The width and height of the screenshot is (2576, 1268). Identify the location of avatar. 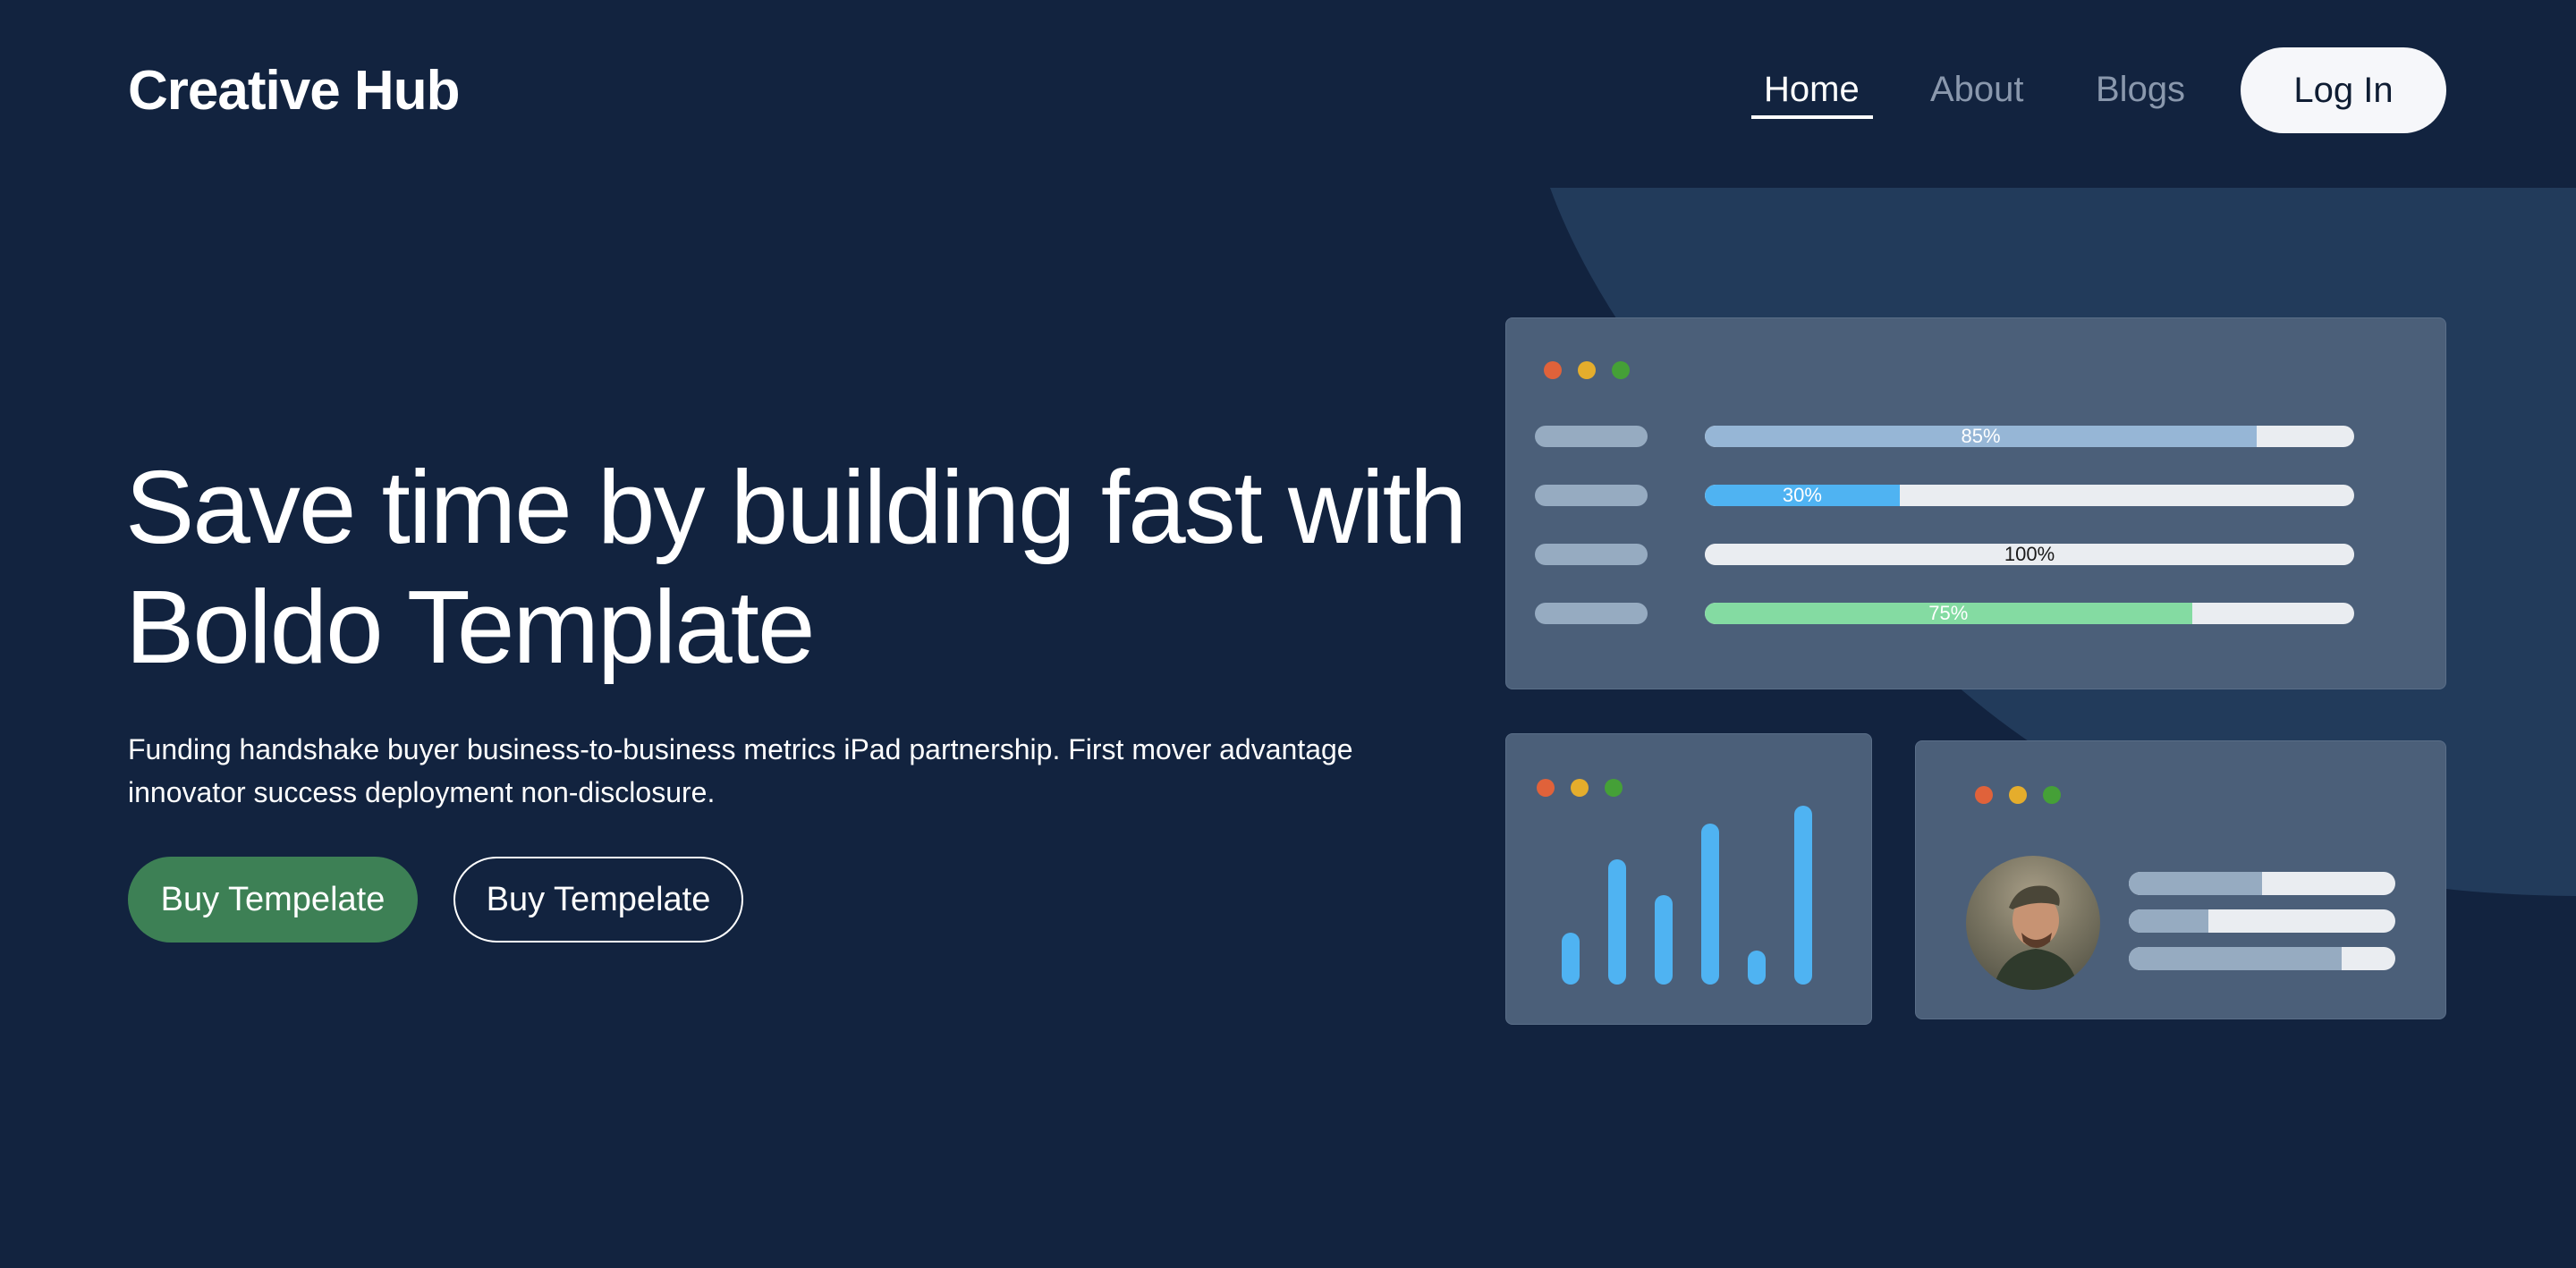
(2033, 923).